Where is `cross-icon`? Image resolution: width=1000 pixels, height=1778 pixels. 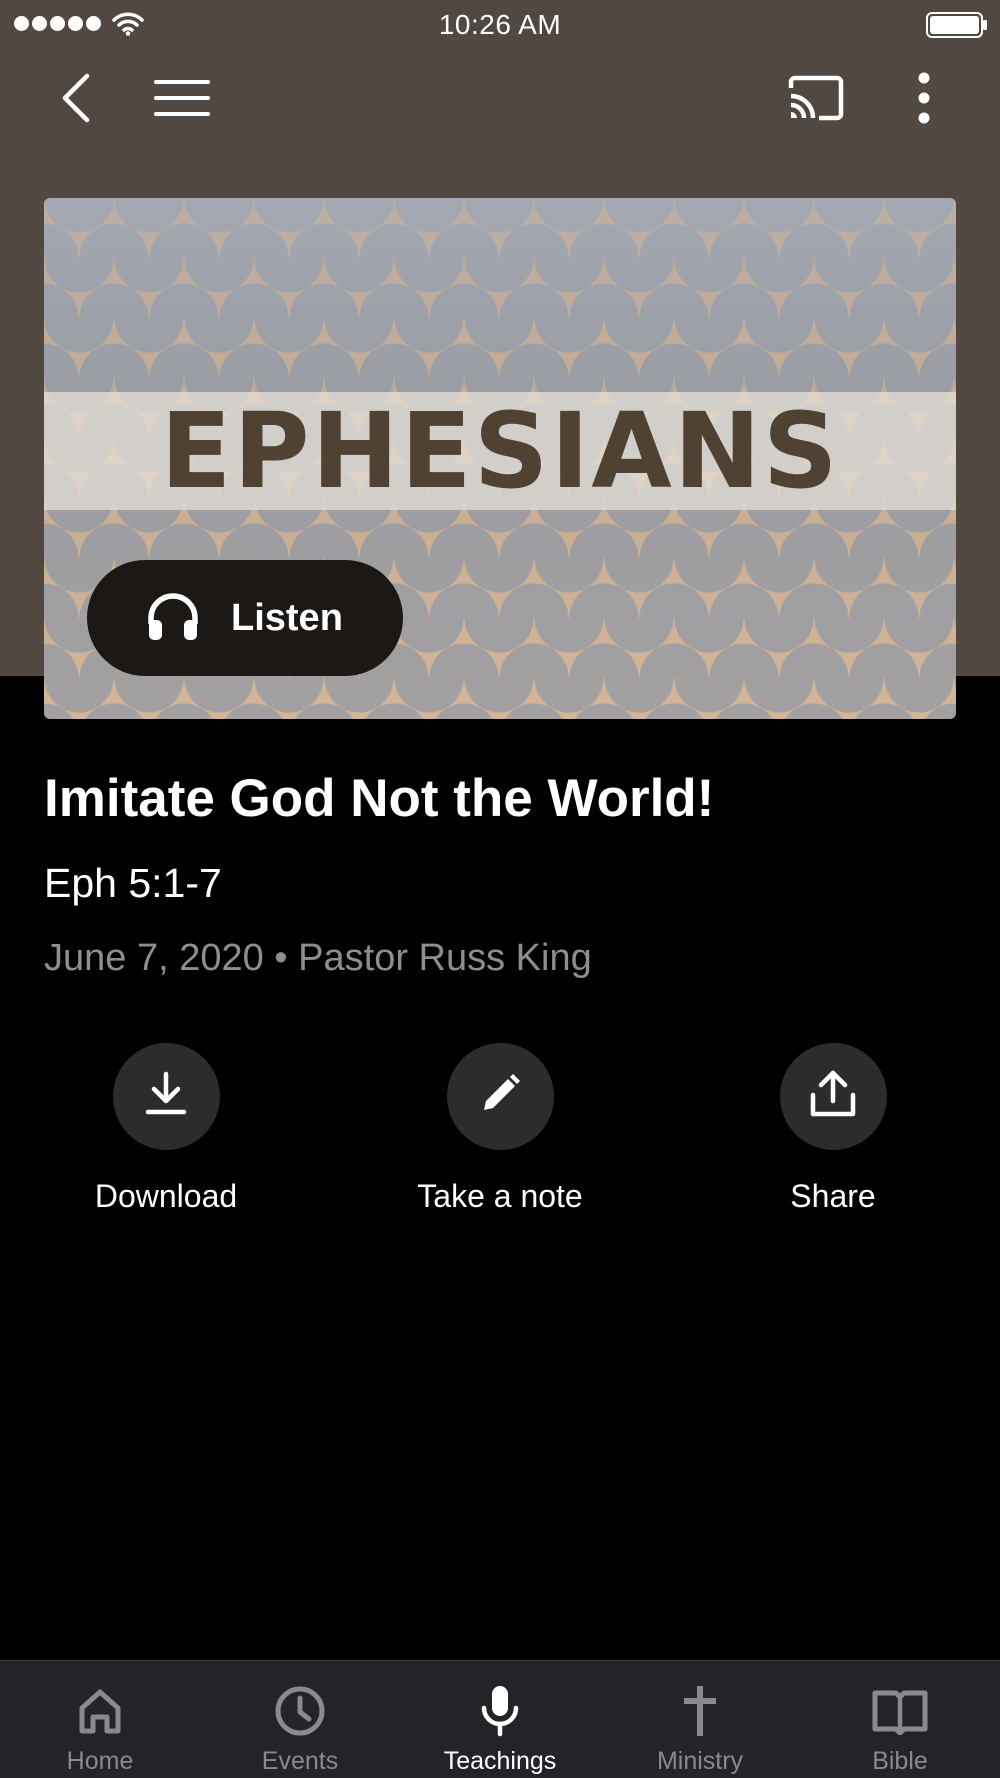
cross-icon is located at coordinates (700, 1711).